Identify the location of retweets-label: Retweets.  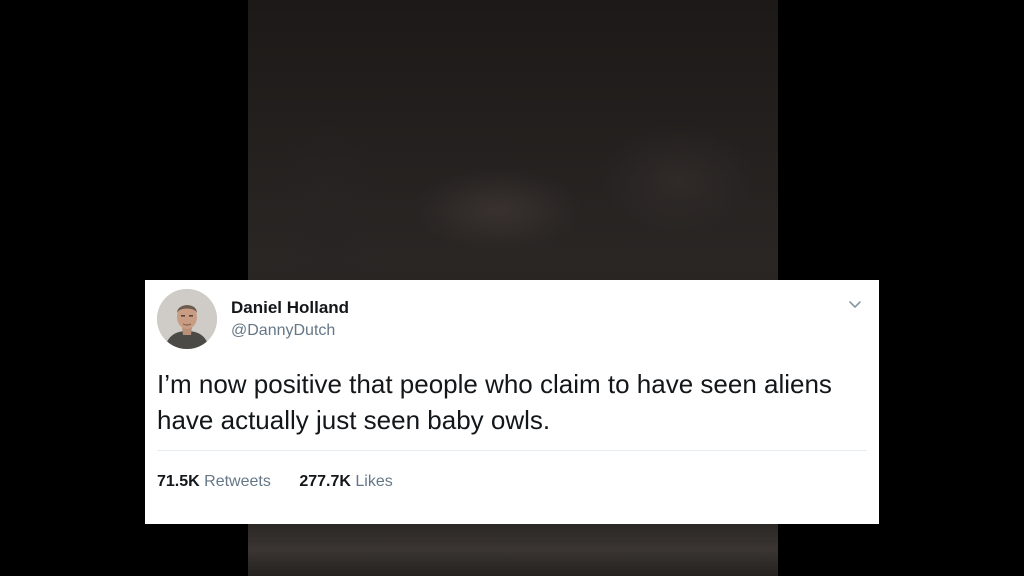
(237, 481).